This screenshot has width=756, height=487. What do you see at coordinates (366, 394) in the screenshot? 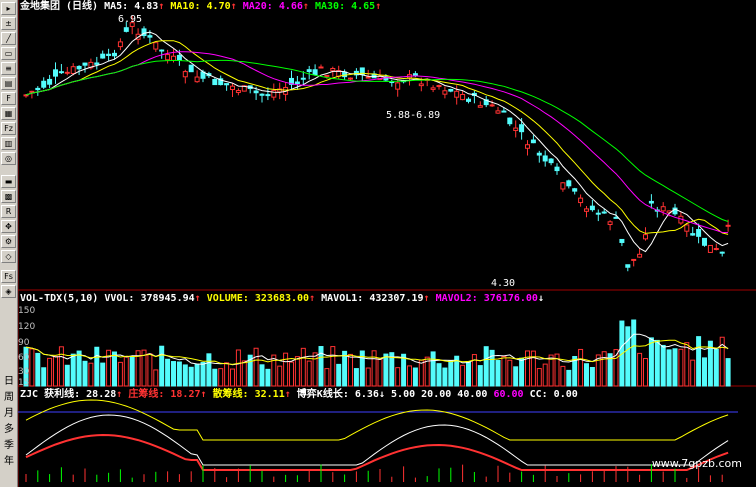
I see `game-value: 6.36` at bounding box center [366, 394].